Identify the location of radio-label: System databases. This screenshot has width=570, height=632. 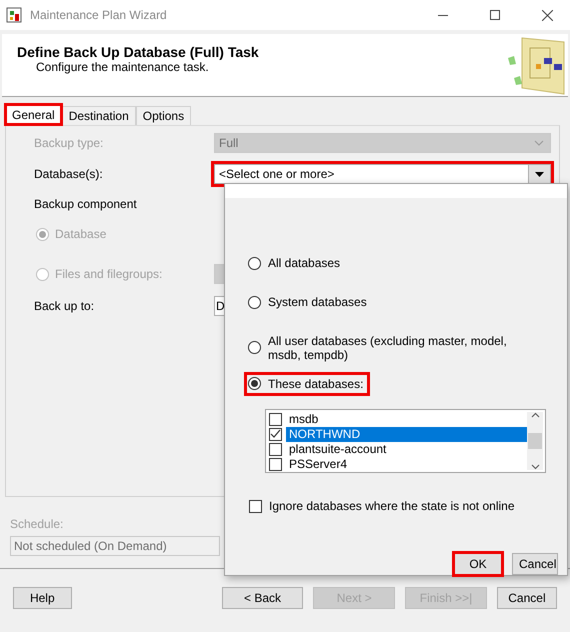
(317, 302).